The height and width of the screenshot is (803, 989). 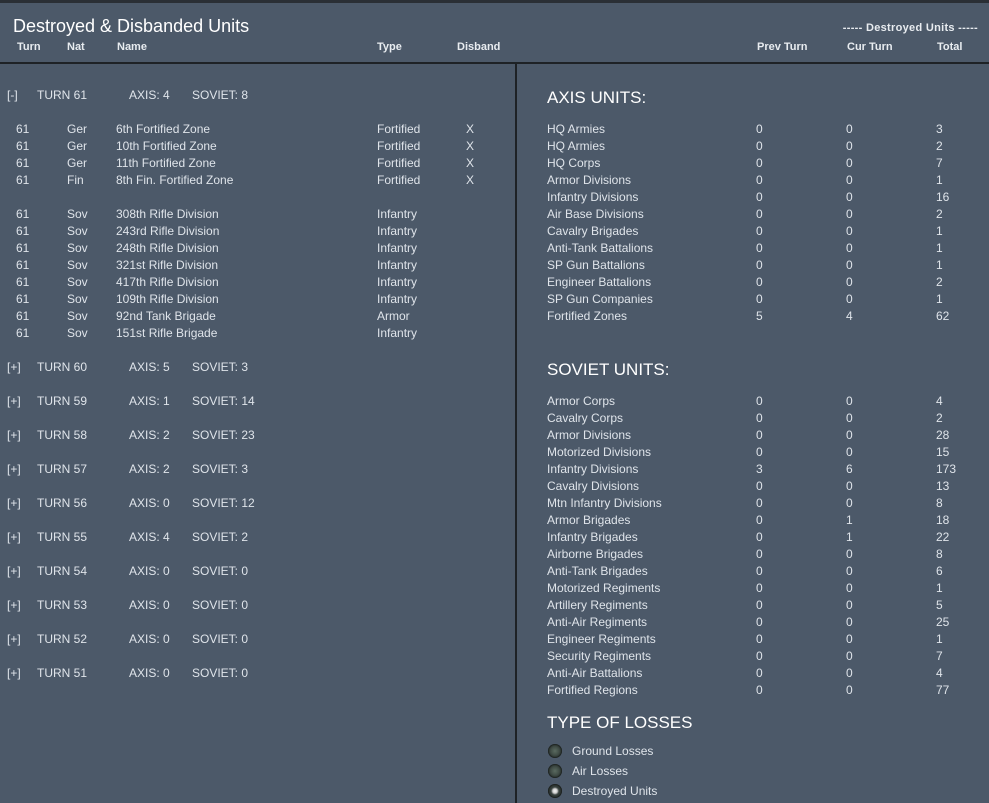 I want to click on stat-name: Infantry Divisions, so click(x=593, y=469).